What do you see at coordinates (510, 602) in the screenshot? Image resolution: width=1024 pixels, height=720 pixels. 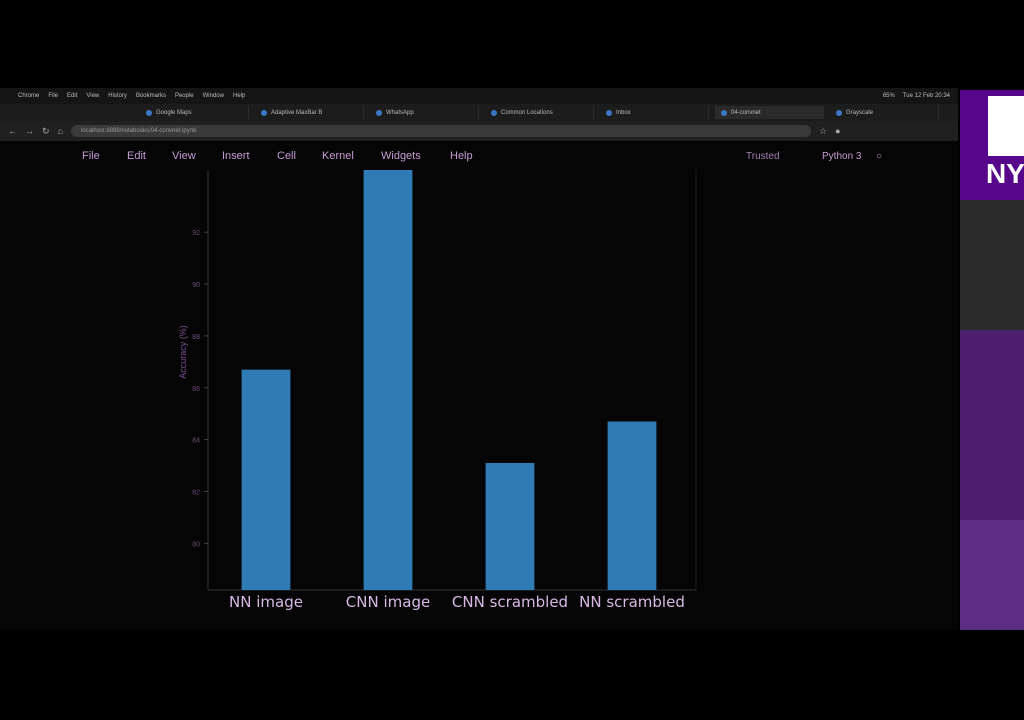 I see `x-tick-label: CNN scrambled` at bounding box center [510, 602].